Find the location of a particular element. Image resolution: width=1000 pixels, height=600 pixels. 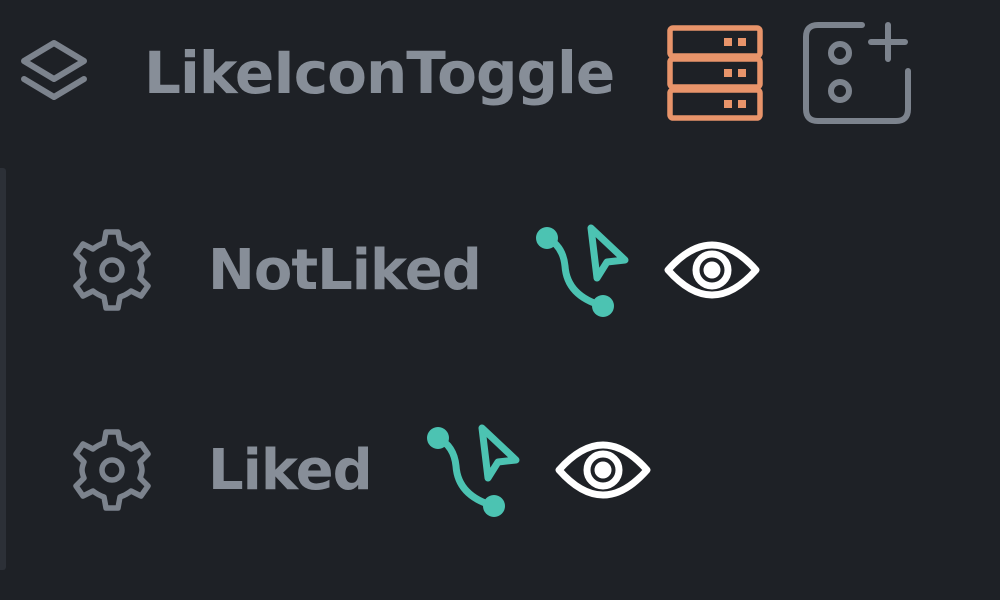

add-component-icon is located at coordinates (856, 73).